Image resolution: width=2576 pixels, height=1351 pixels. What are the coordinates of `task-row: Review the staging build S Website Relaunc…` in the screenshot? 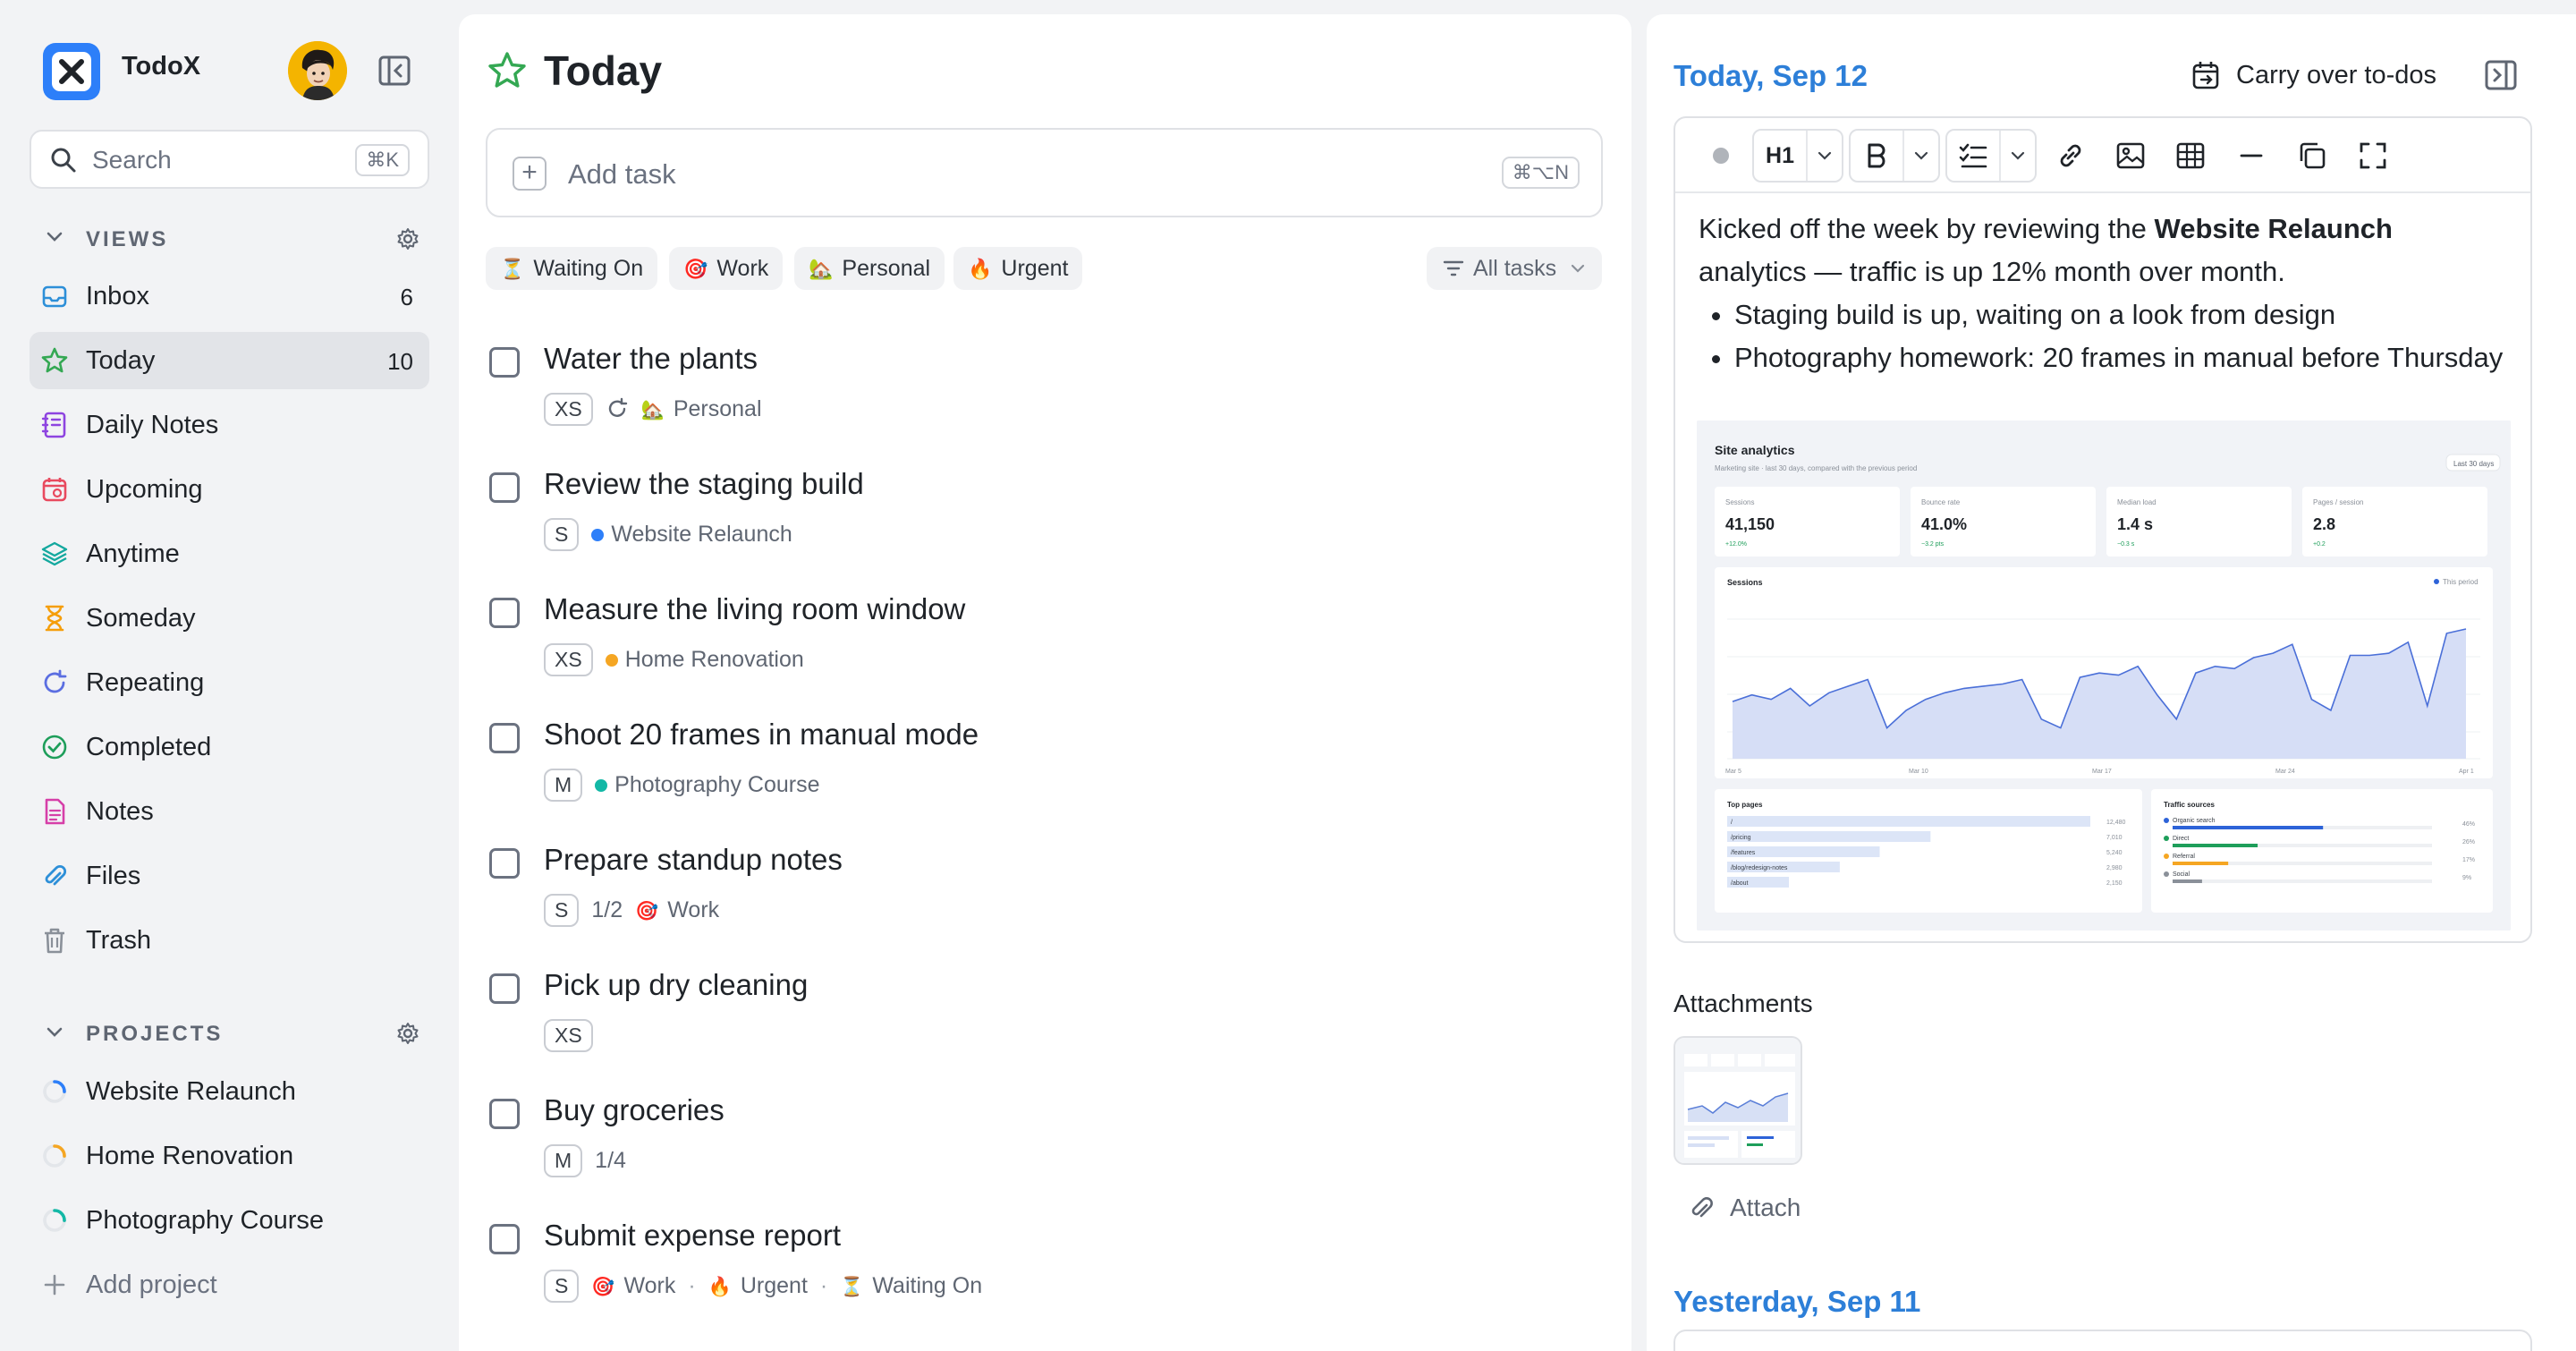 It's located at (1045, 524).